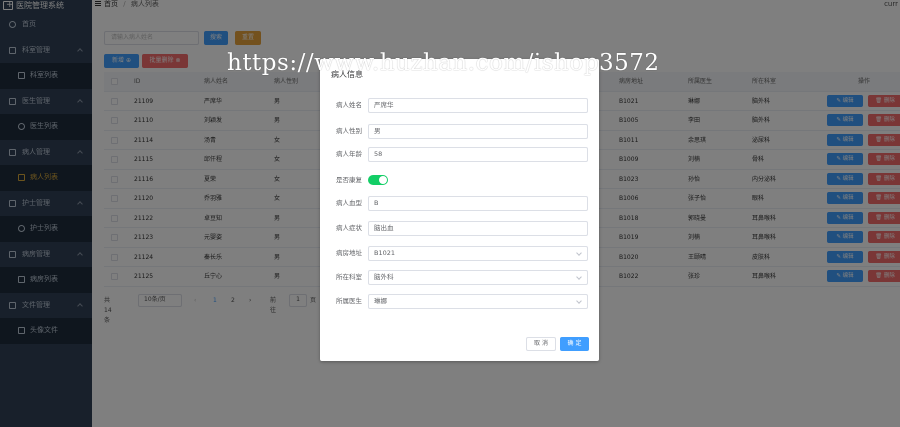 This screenshot has width=900, height=427. Describe the element at coordinates (349, 301) in the screenshot. I see `field-label: 所属医生` at that location.